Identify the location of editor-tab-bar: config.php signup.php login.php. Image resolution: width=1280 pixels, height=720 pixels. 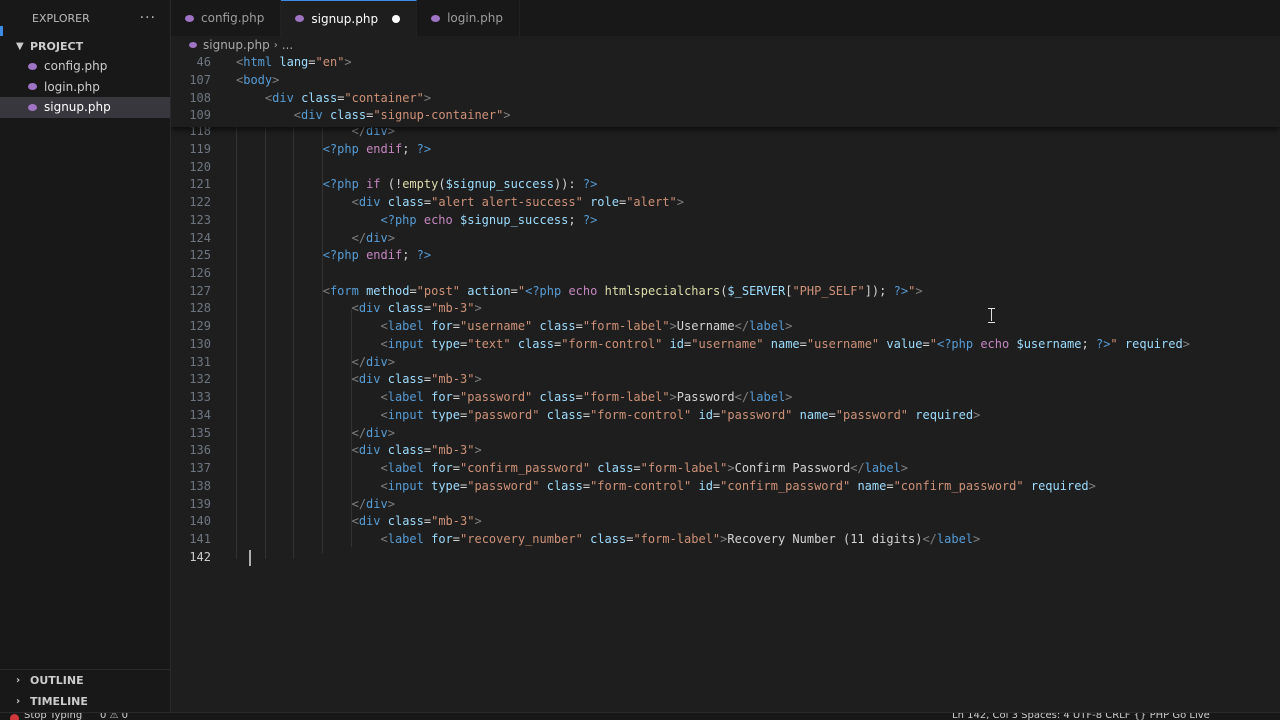
(725, 18).